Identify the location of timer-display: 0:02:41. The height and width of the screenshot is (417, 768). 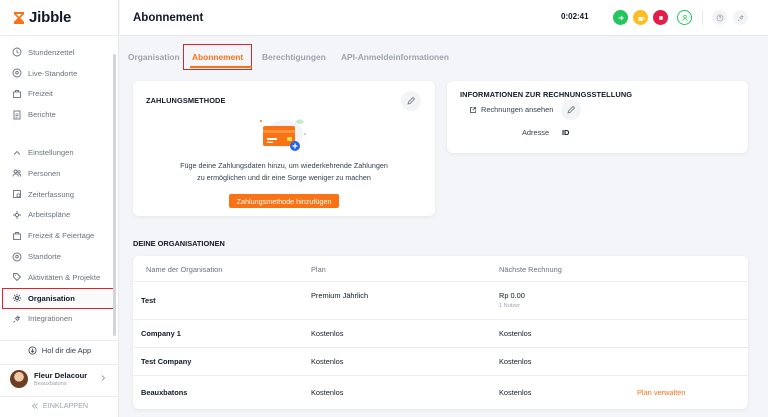
(575, 16).